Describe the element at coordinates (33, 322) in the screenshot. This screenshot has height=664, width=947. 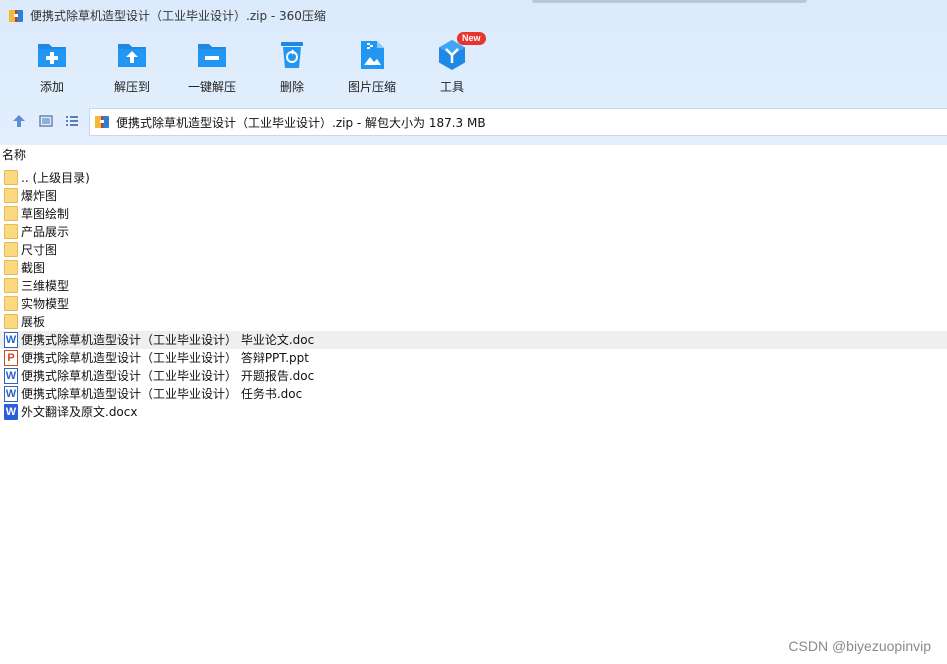
I see `file-name: 展板` at that location.